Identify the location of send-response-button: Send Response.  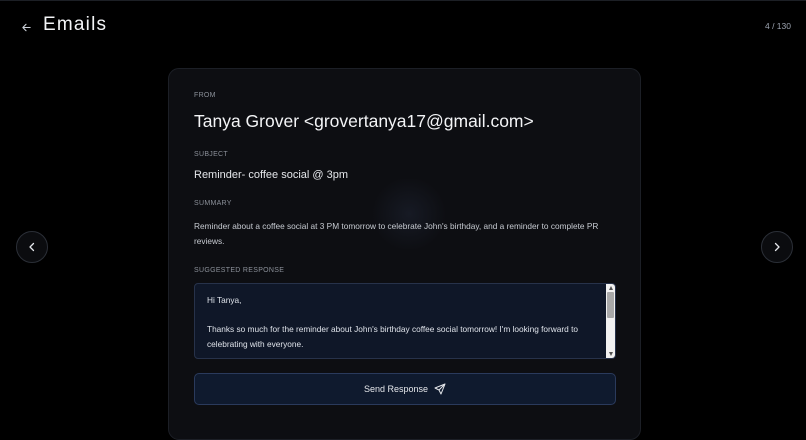
(405, 389).